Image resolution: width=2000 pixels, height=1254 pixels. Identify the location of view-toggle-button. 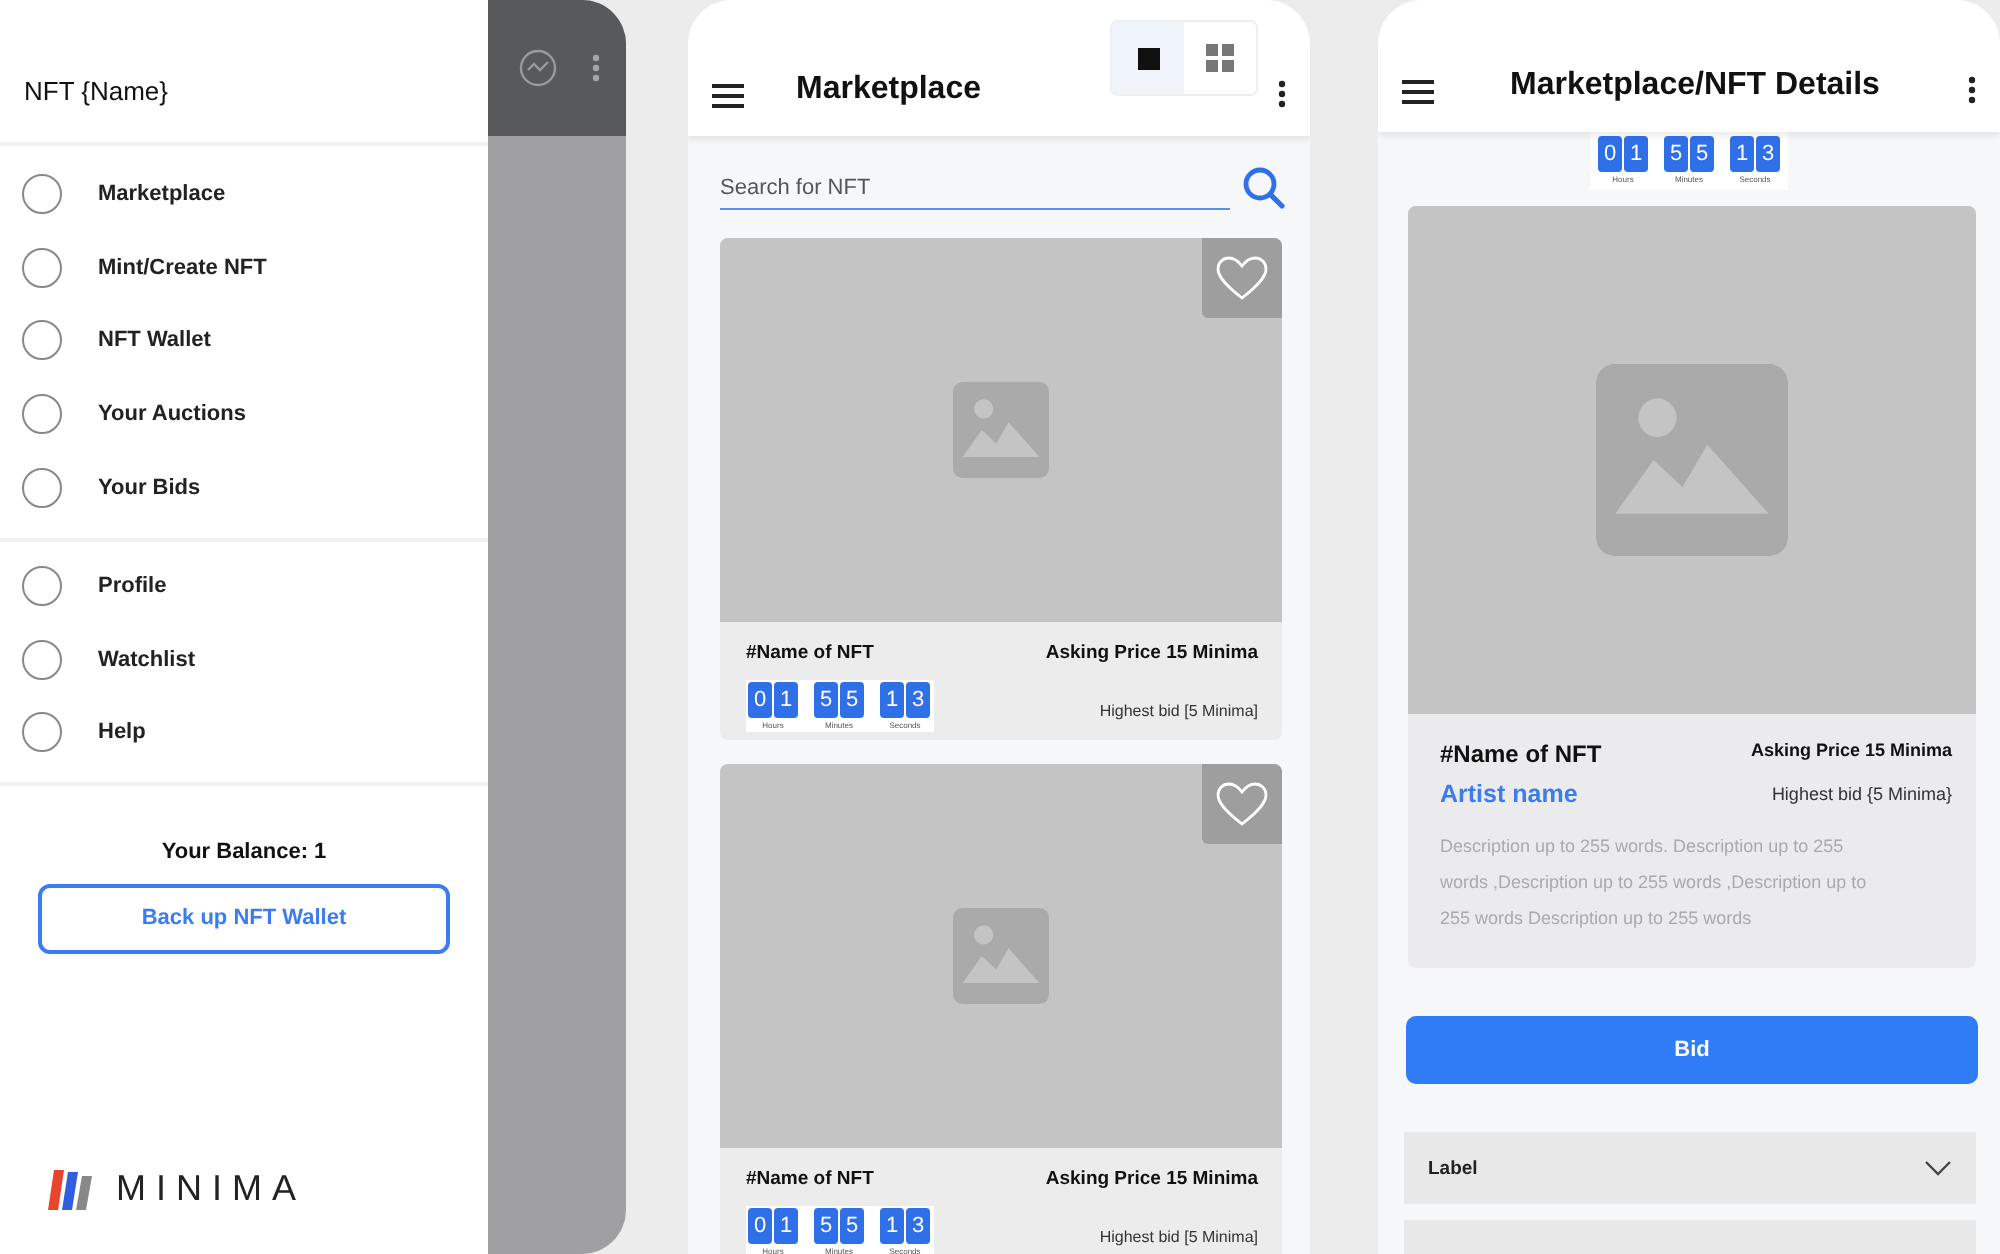
(1148, 58).